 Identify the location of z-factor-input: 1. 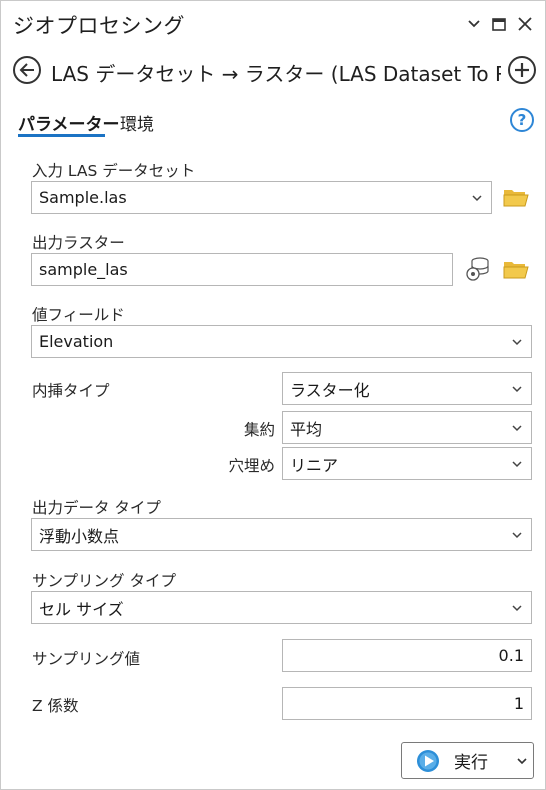
(407, 703).